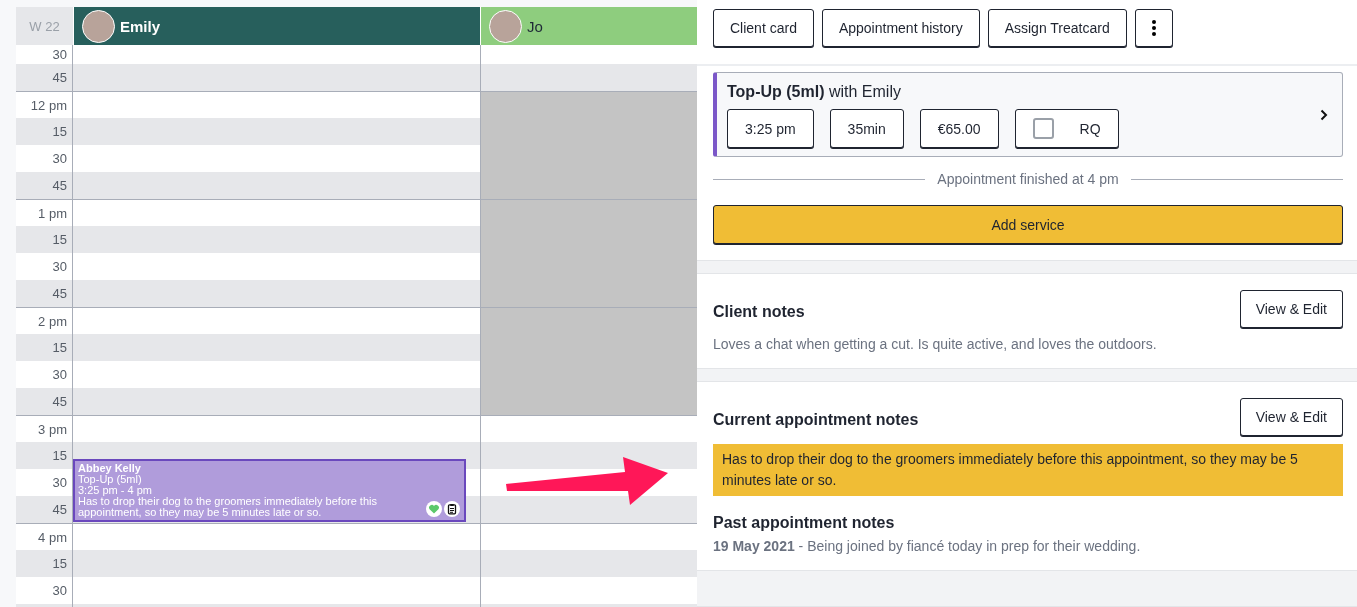 The width and height of the screenshot is (1357, 607). What do you see at coordinates (1057, 28) in the screenshot?
I see `action-button: Assign Treatcard` at bounding box center [1057, 28].